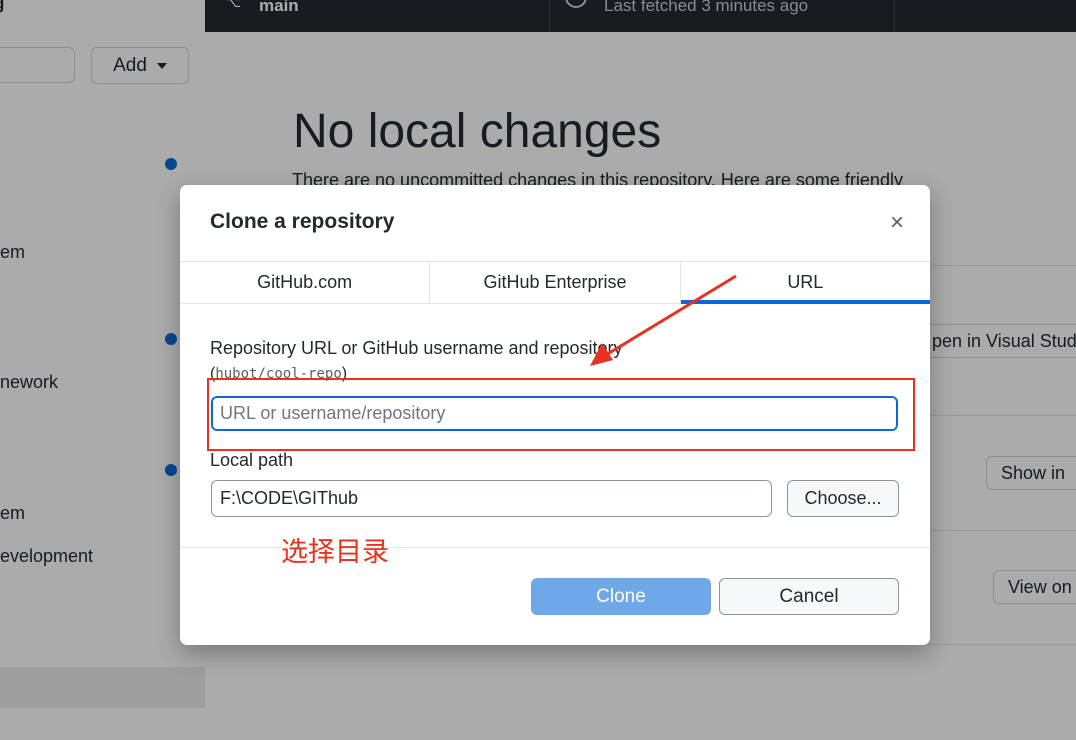  What do you see at coordinates (809, 596) in the screenshot?
I see `cancel-button: Cancel` at bounding box center [809, 596].